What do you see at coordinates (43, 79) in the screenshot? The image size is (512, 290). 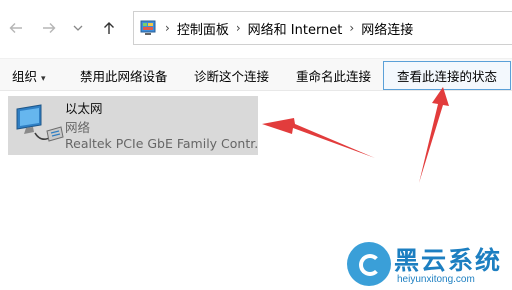 I see `caret-down-icon: ▾` at bounding box center [43, 79].